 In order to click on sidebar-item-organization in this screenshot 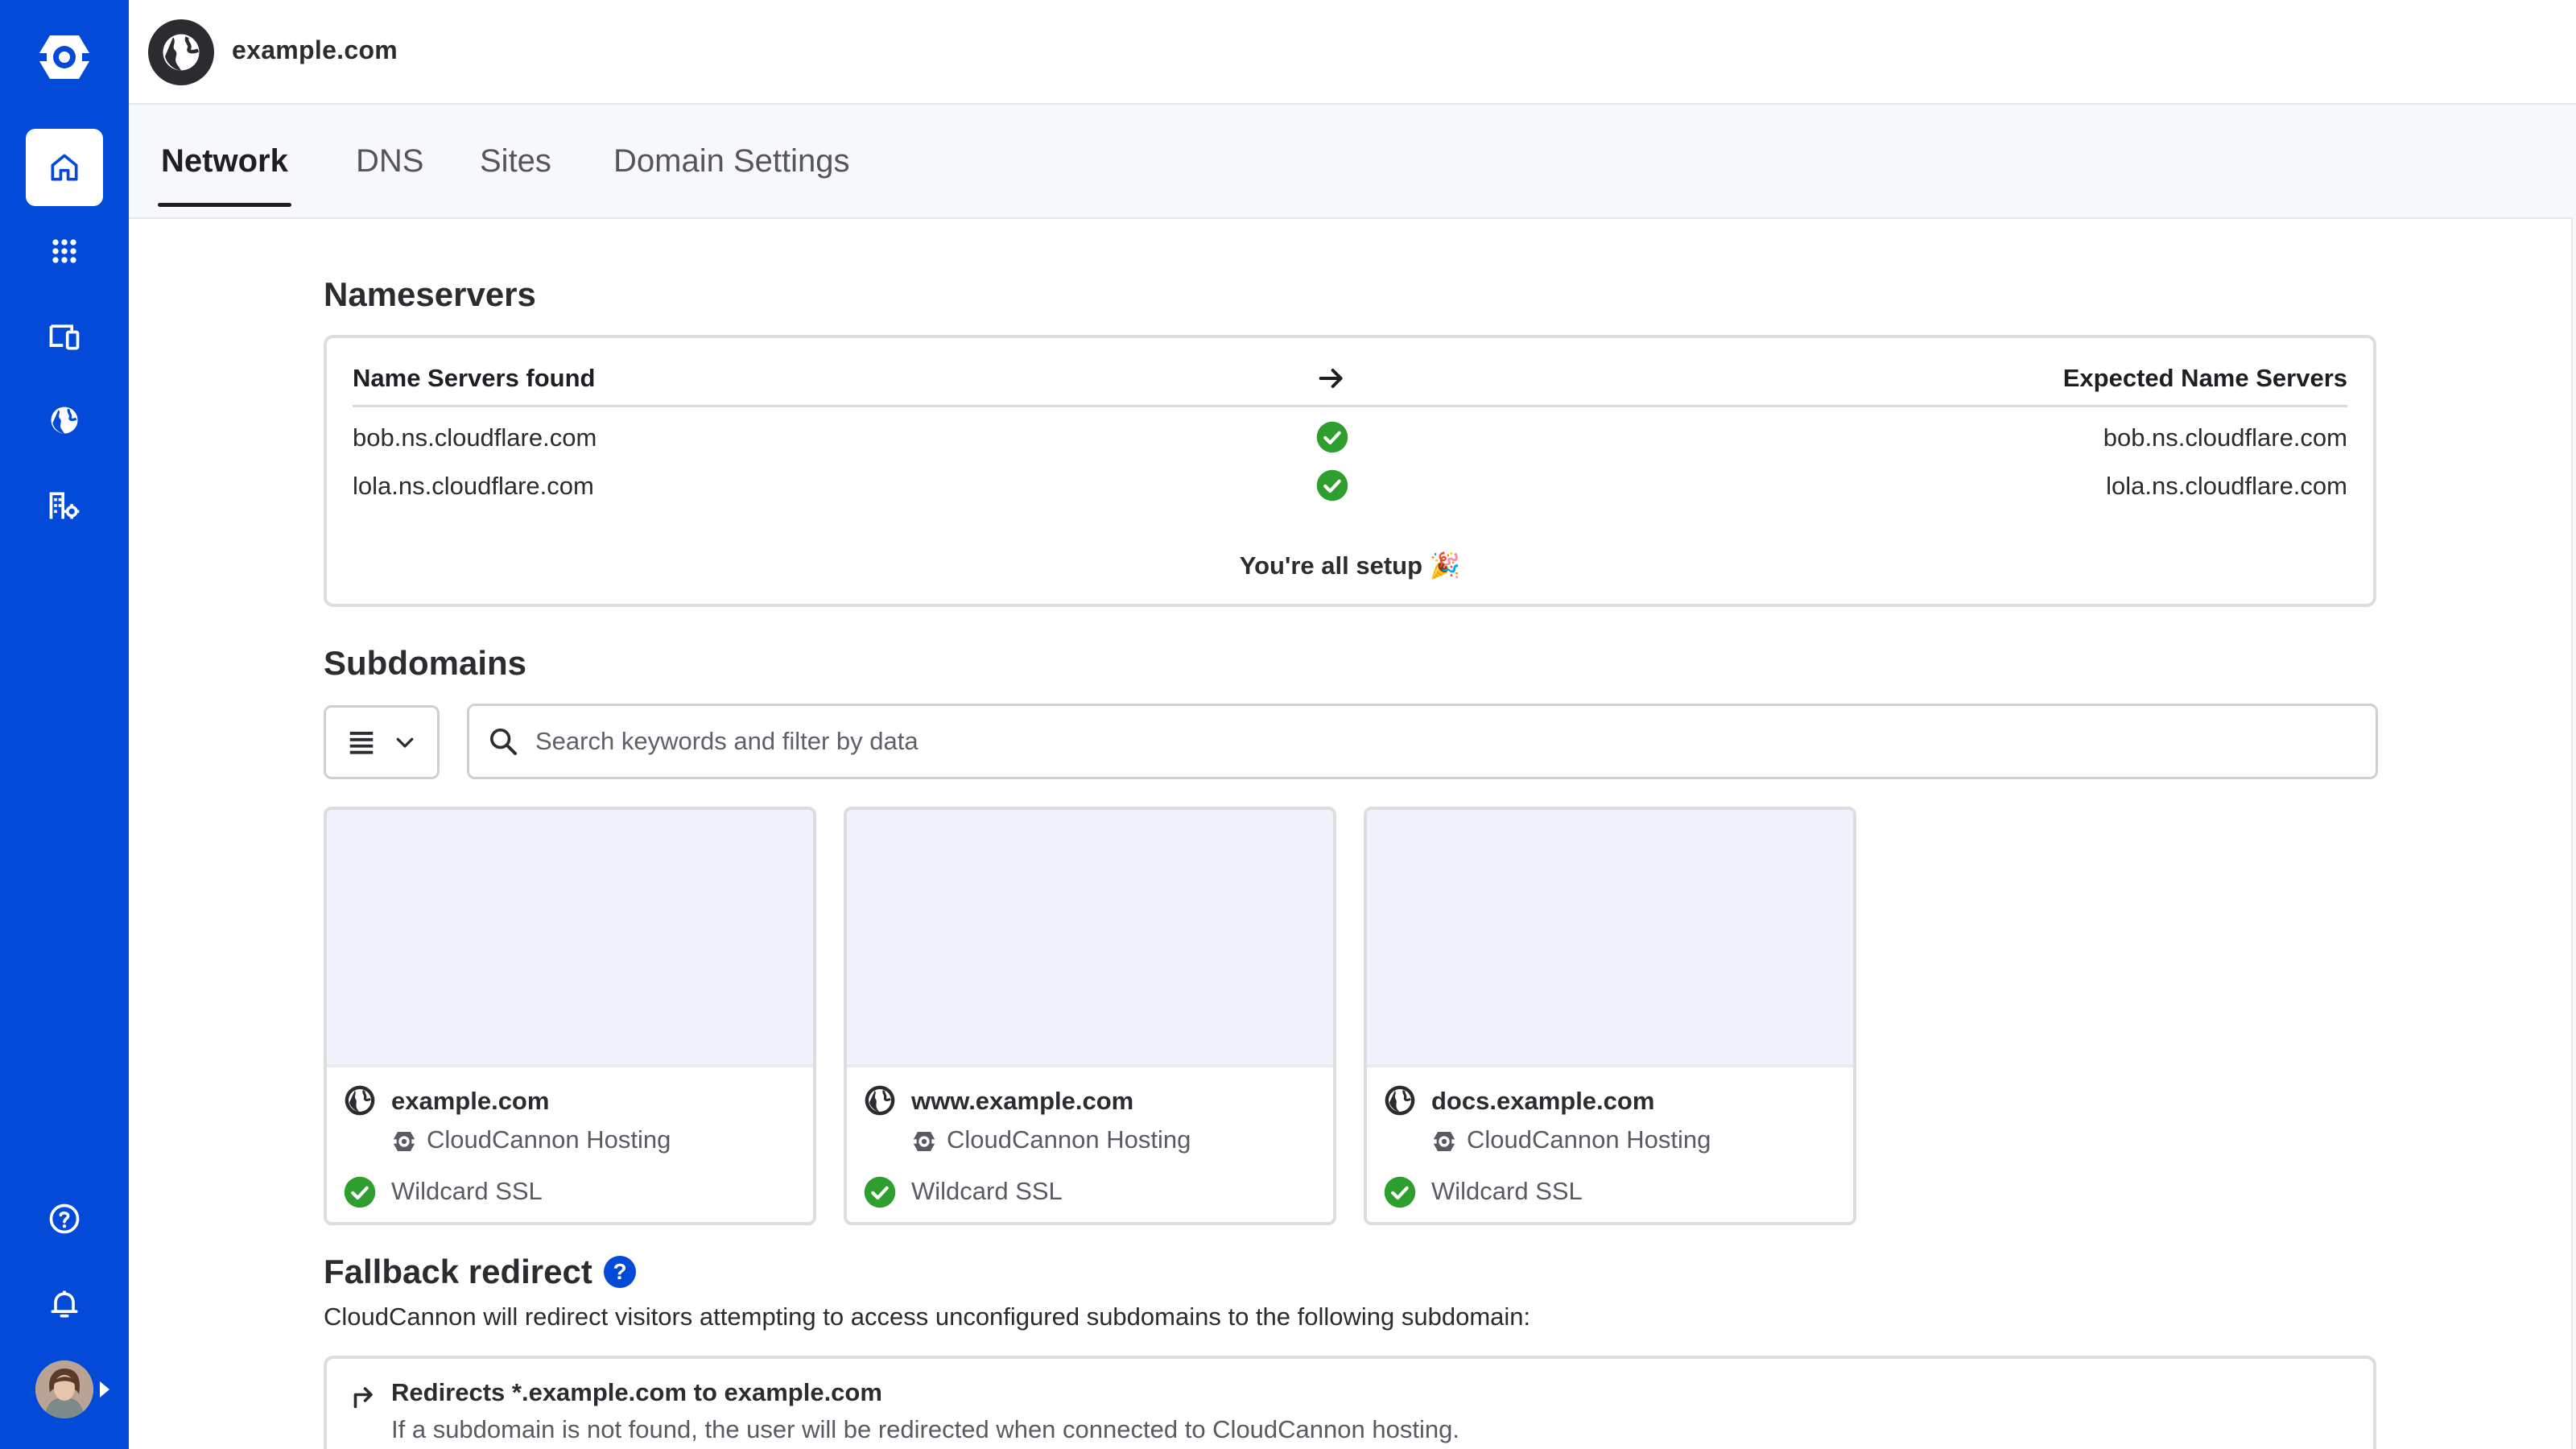, I will do `click(64, 505)`.